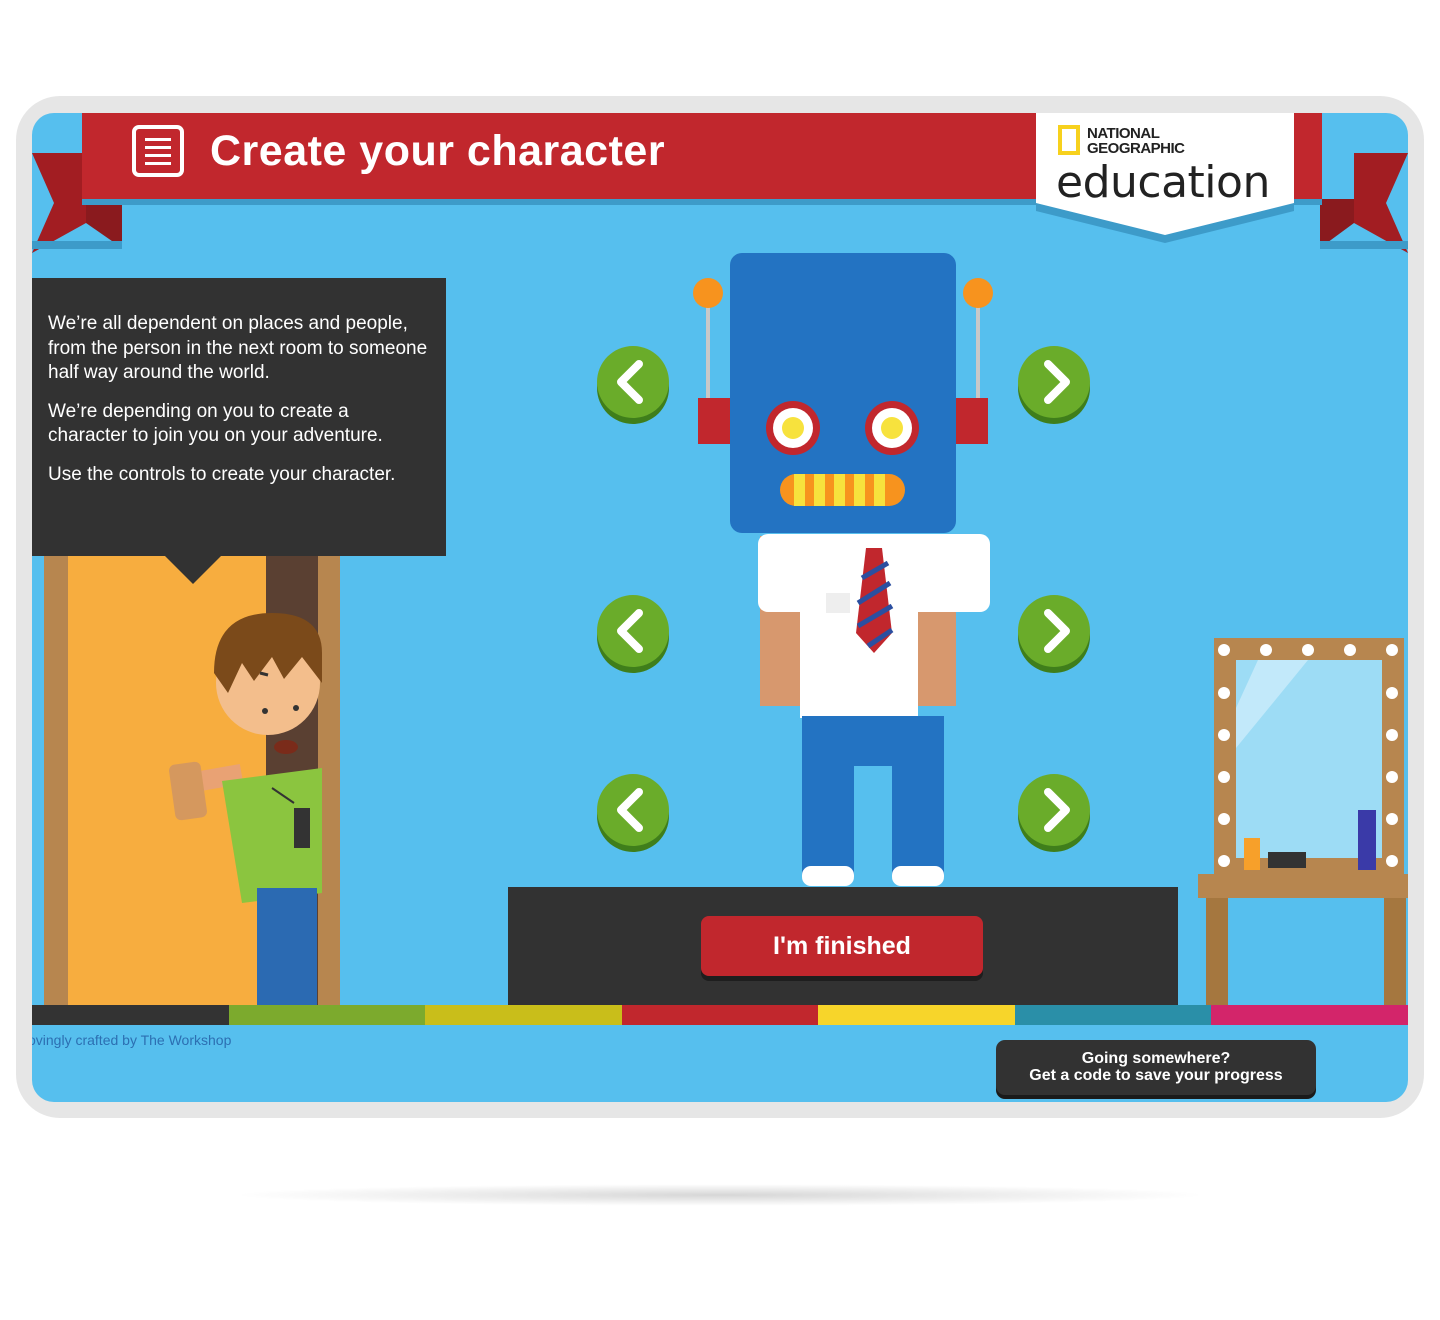 This screenshot has width=1440, height=1320. Describe the element at coordinates (1136, 148) in the screenshot. I see `nat-geo-line2: GEOGRAPHIC` at that location.